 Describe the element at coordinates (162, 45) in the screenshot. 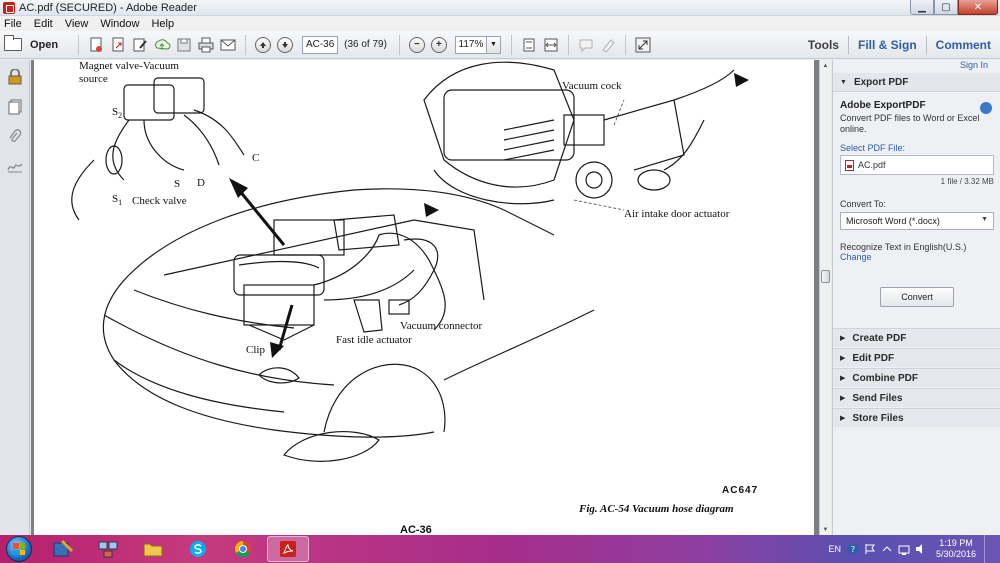

I see `upload-icon` at that location.